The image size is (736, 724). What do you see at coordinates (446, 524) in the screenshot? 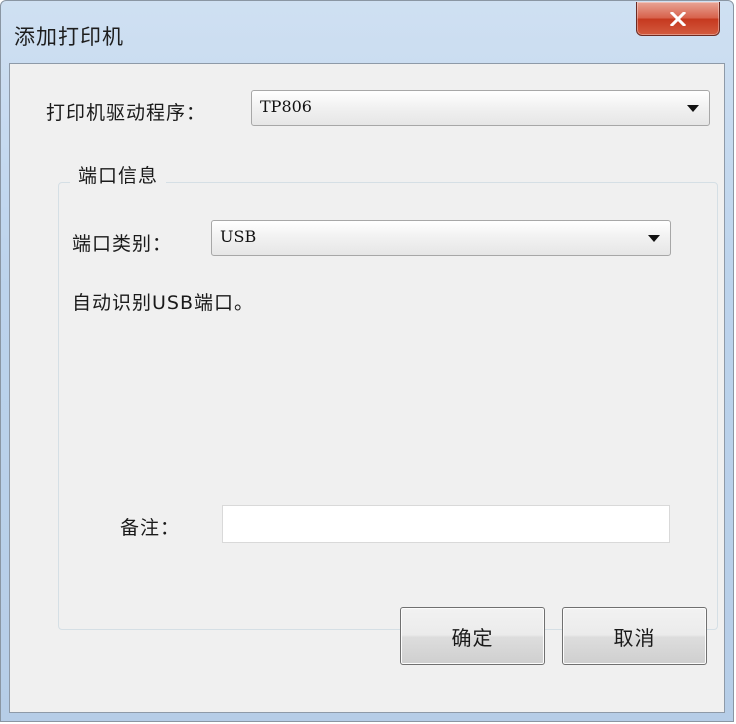
I see `note-input` at bounding box center [446, 524].